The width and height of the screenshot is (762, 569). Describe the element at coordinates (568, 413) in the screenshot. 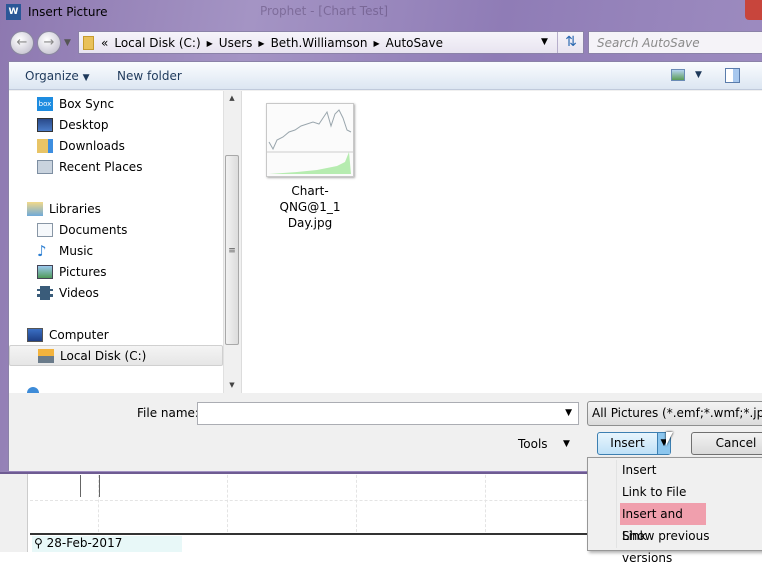

I see `file-name-dropdown-icon: ▼` at that location.